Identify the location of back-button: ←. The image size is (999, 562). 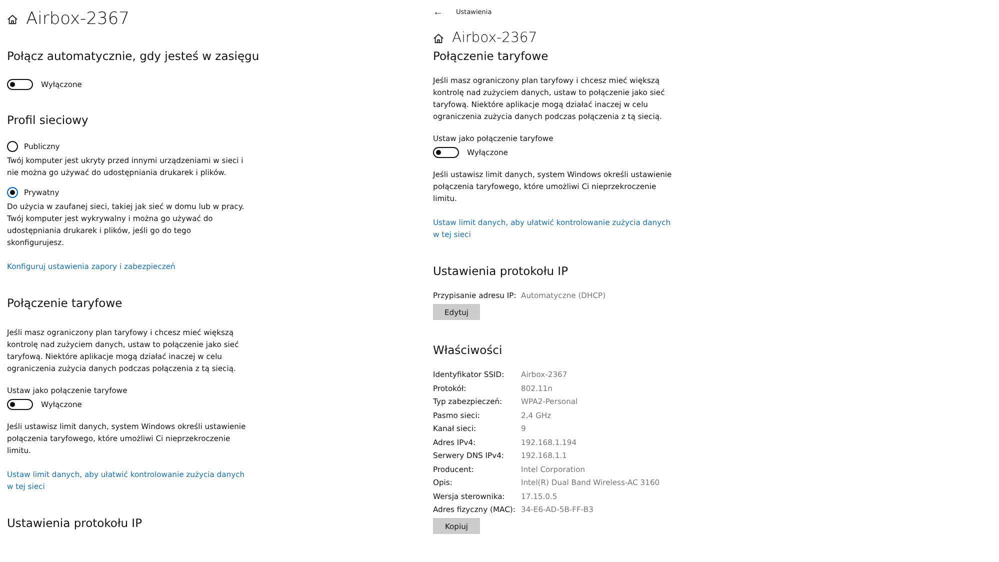
(438, 12).